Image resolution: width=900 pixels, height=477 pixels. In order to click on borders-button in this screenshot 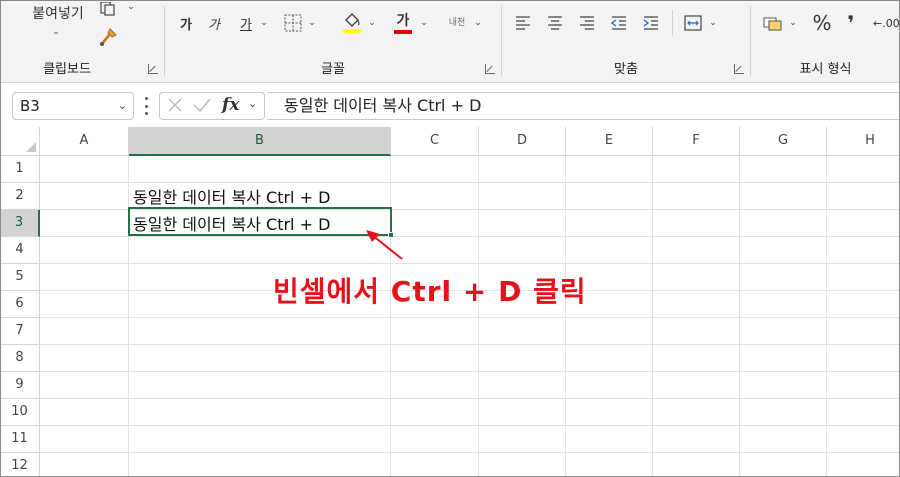, I will do `click(293, 23)`.